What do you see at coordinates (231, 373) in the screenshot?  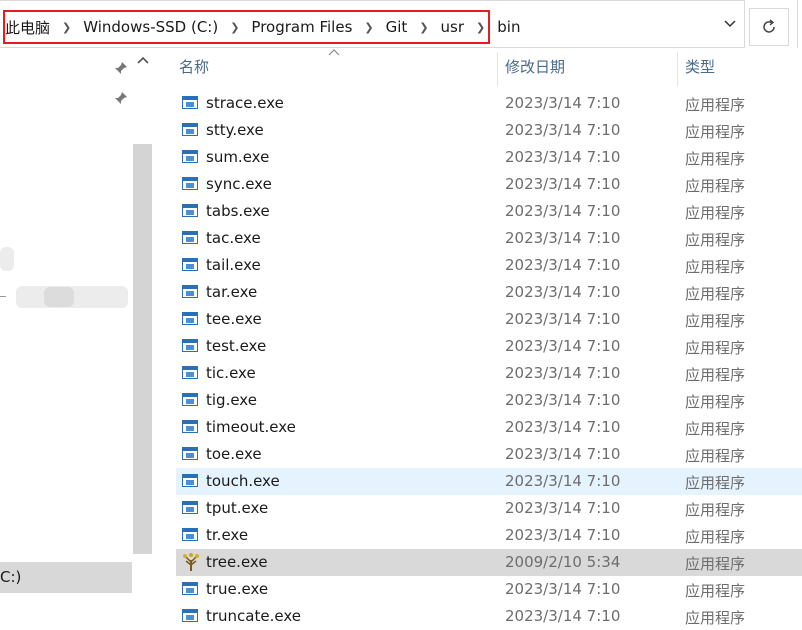 I see `file-name: tic.exe` at bounding box center [231, 373].